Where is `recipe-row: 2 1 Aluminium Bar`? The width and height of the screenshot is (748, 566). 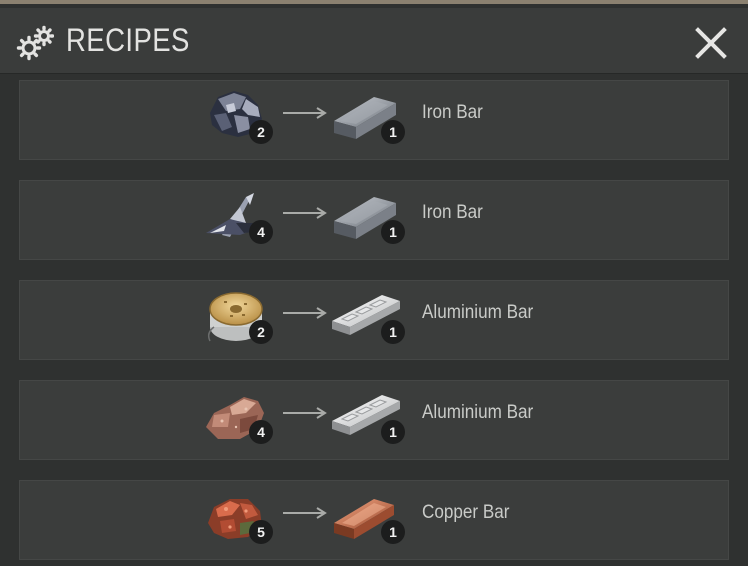
recipe-row: 2 1 Aluminium Bar is located at coordinates (374, 320).